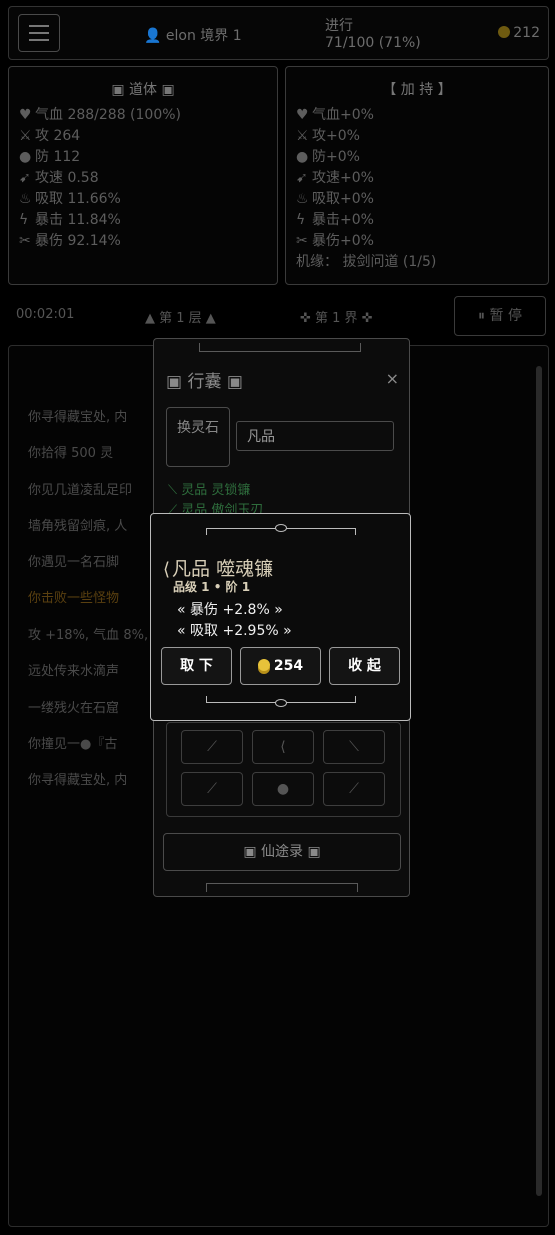 Image resolution: width=555 pixels, height=1235 pixels. I want to click on log-scrollbar, so click(539, 781).